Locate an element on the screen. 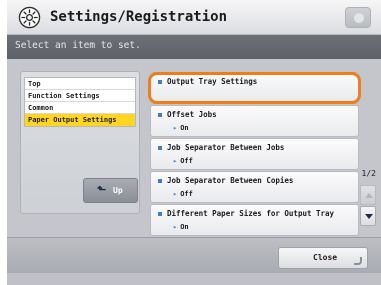 The height and width of the screenshot is (285, 381). list-item-title: Offset Jobs is located at coordinates (192, 114).